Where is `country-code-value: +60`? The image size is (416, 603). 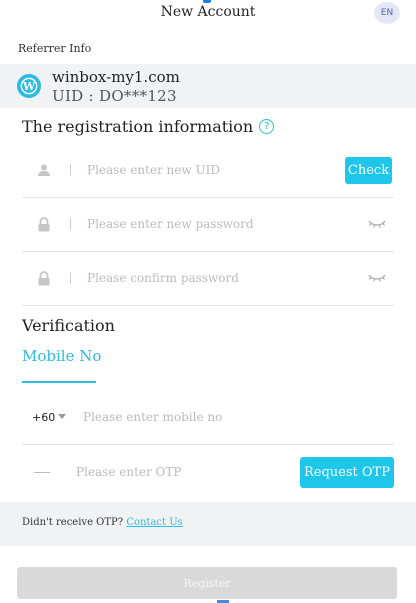 country-code-value: +60 is located at coordinates (44, 417).